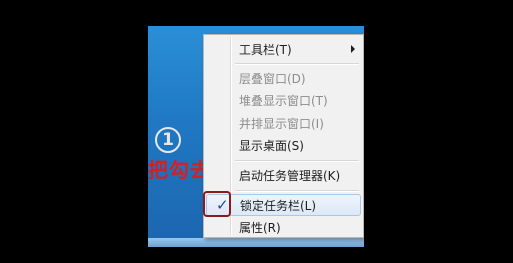 The height and width of the screenshot is (263, 513). What do you see at coordinates (283, 227) in the screenshot?
I see `menu-item-properties: 属性(R)` at bounding box center [283, 227].